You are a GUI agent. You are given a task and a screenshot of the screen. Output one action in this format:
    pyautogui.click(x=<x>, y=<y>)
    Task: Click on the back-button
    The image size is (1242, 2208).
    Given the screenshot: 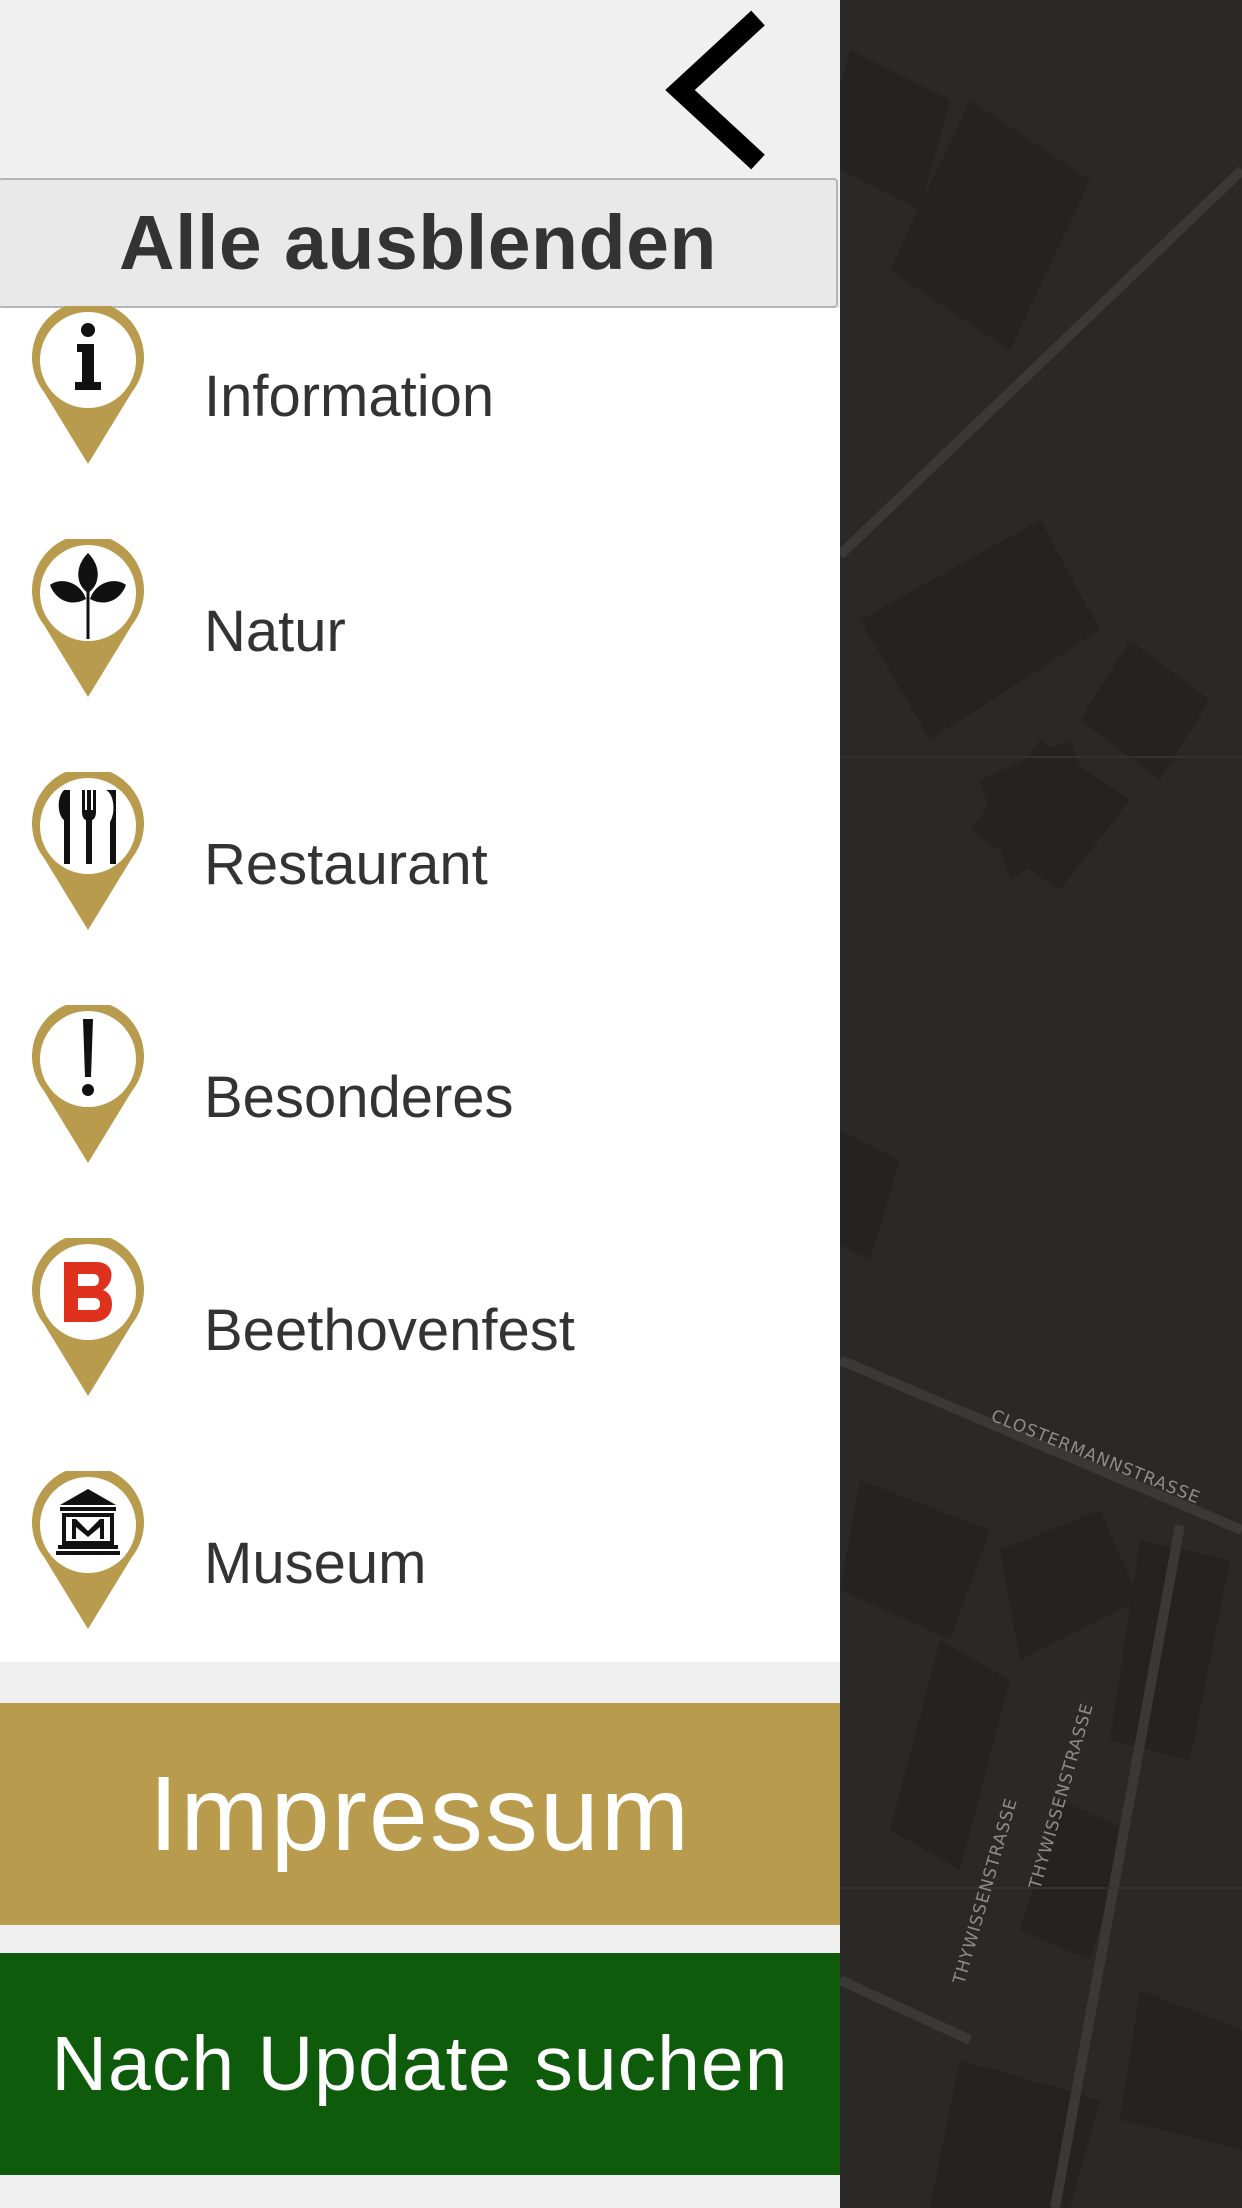 What is the action you would take?
    pyautogui.click(x=715, y=90)
    